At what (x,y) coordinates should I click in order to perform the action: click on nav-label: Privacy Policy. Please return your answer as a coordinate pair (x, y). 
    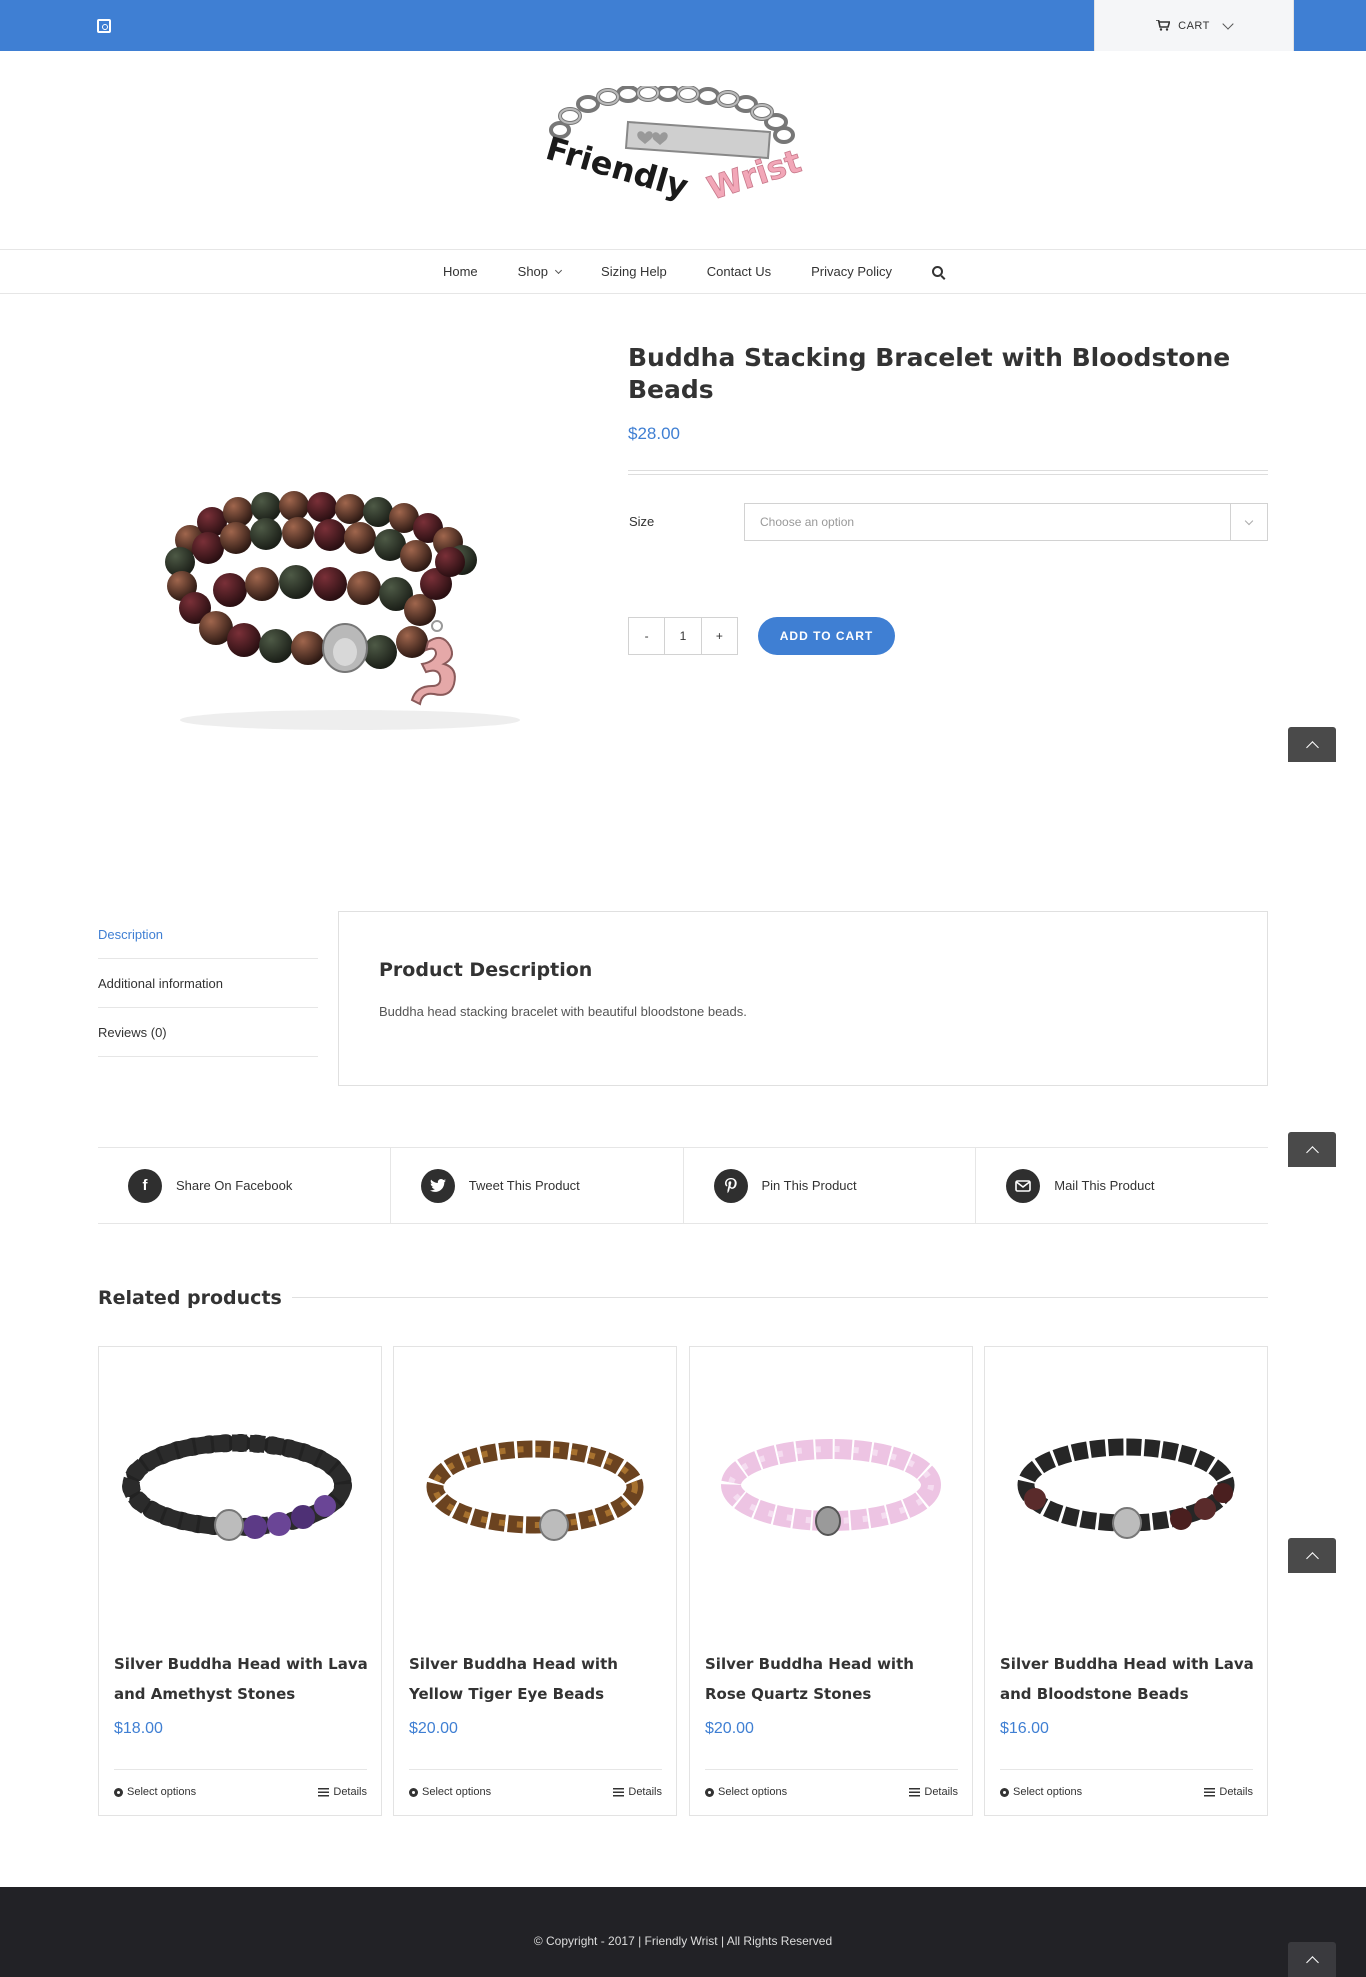
    Looking at the image, I should click on (852, 271).